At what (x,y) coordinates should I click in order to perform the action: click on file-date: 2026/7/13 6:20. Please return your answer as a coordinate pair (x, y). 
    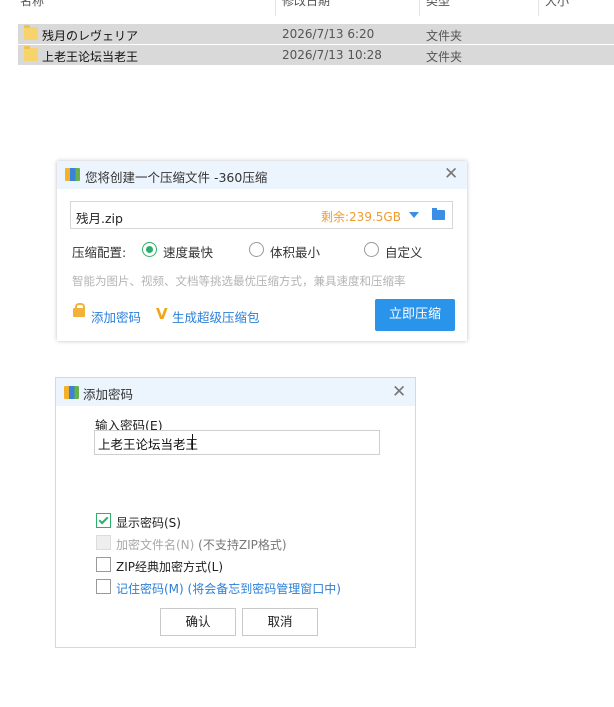
    Looking at the image, I should click on (328, 34).